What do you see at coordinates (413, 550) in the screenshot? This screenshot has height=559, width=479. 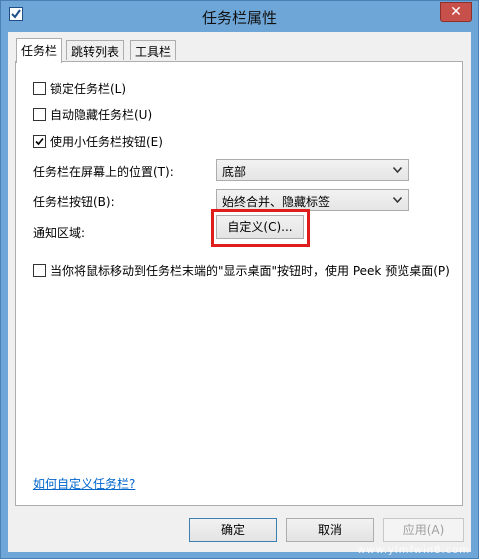 I see `watermark: www.ylmfwin8.com` at bounding box center [413, 550].